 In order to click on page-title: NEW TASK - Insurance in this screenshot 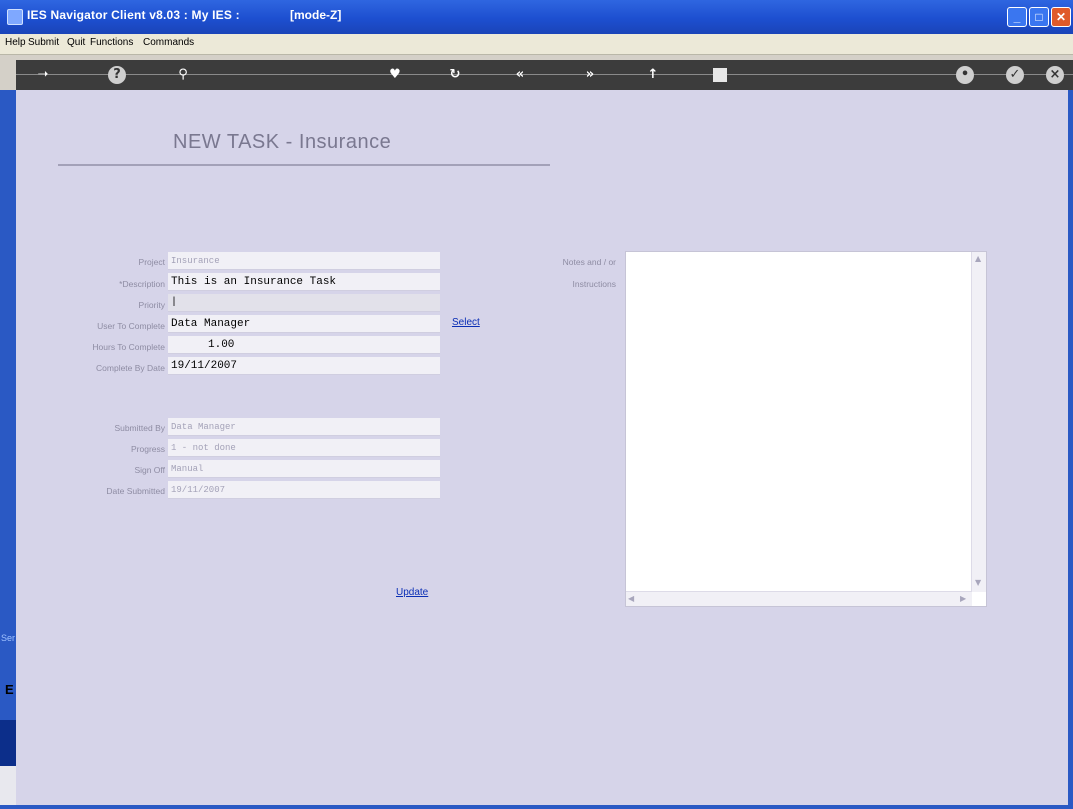, I will do `click(282, 142)`.